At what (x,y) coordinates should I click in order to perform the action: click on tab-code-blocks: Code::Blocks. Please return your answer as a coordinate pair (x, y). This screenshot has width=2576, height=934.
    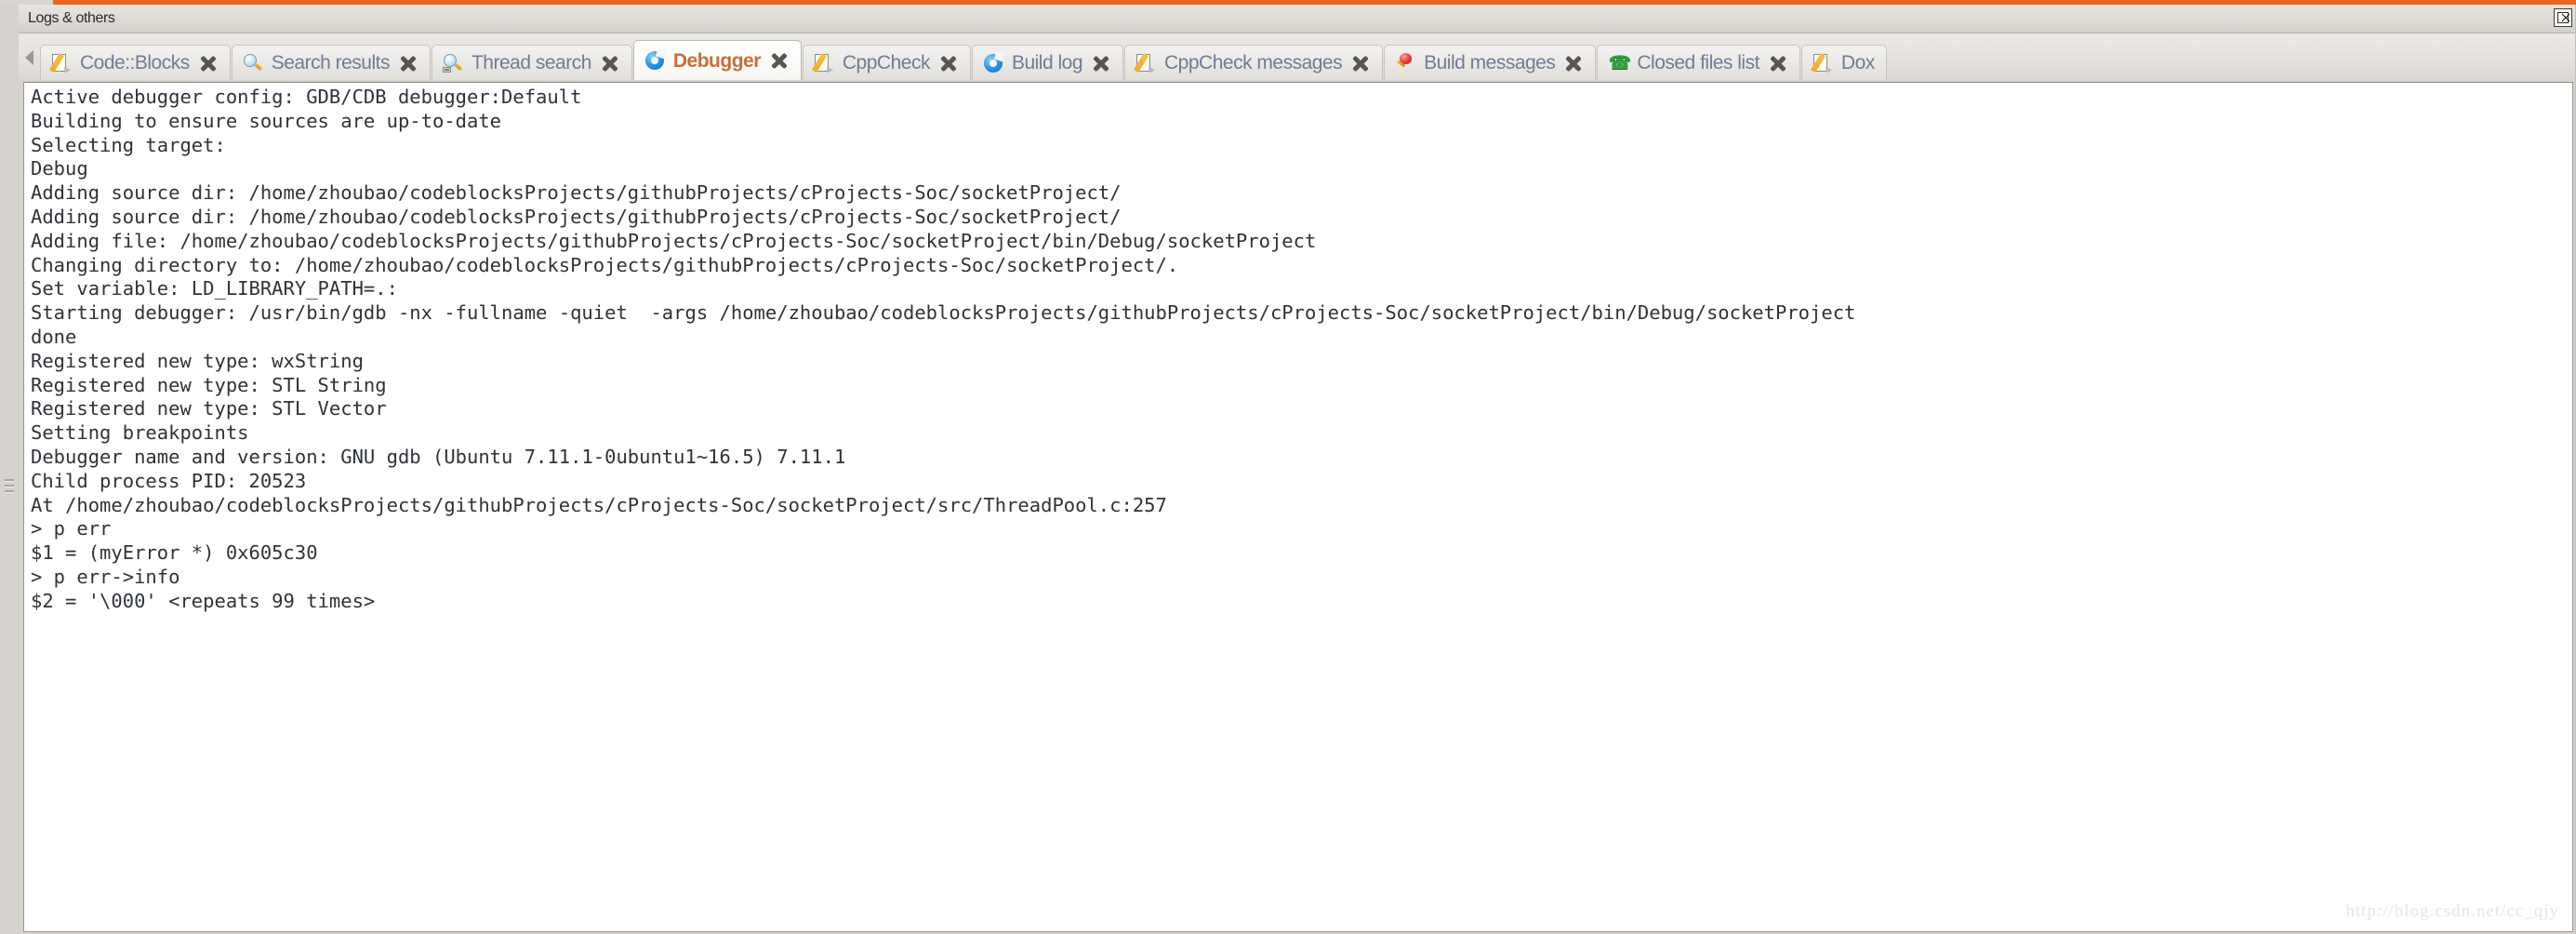
    Looking at the image, I should click on (135, 62).